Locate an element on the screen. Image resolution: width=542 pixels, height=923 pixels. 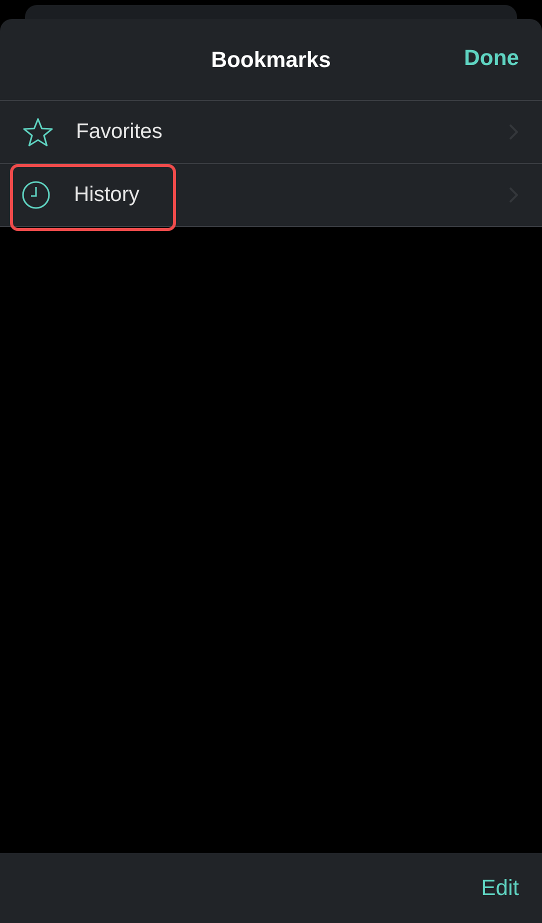
edit-button: Edit is located at coordinates (500, 888).